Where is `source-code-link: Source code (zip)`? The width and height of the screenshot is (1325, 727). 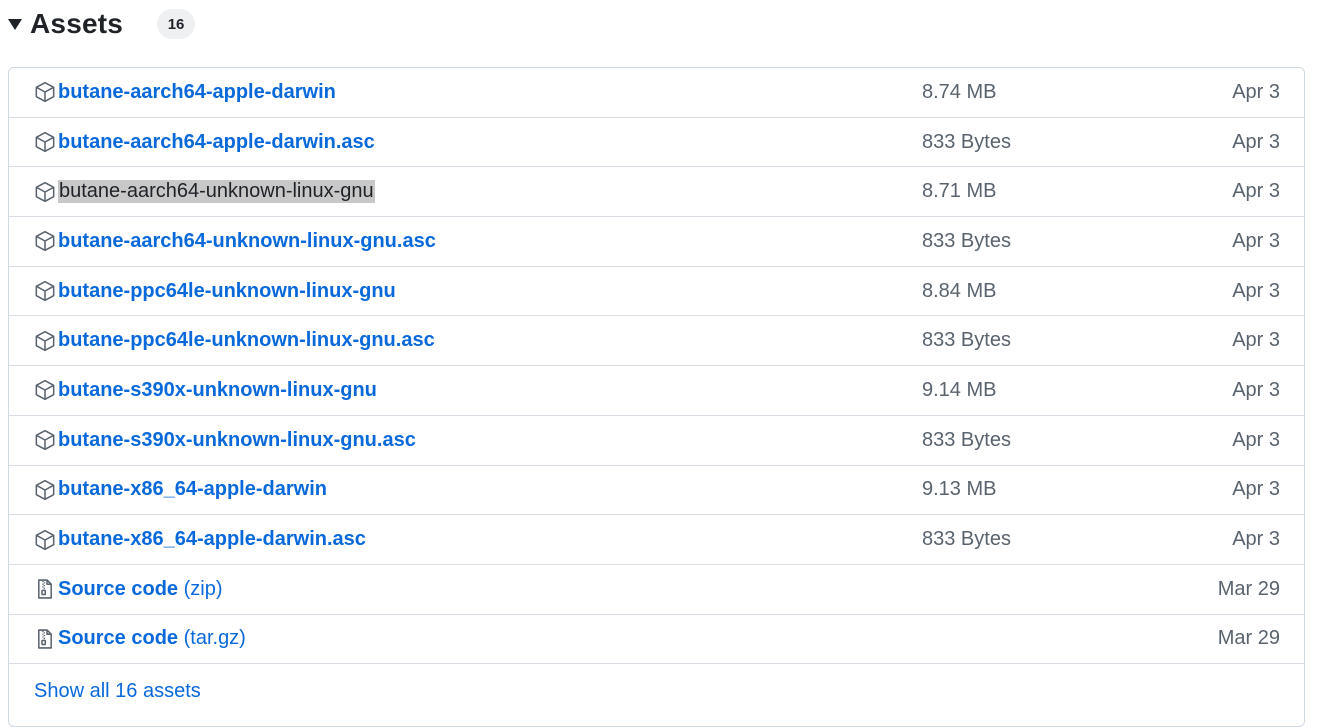
source-code-link: Source code (zip) is located at coordinates (140, 589).